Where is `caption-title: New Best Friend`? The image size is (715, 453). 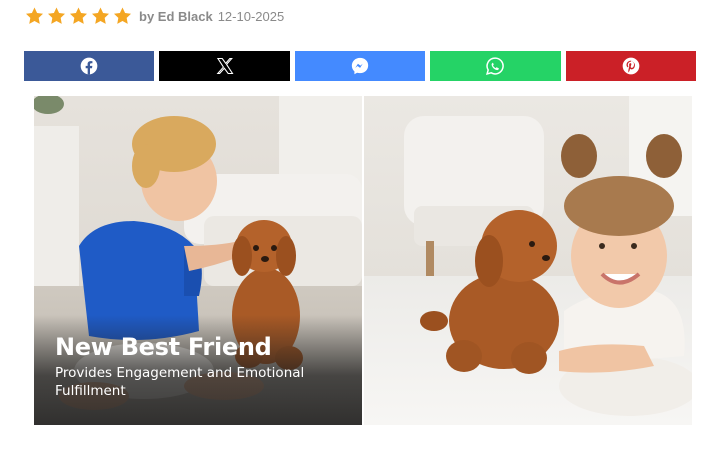 caption-title: New Best Friend is located at coordinates (163, 347).